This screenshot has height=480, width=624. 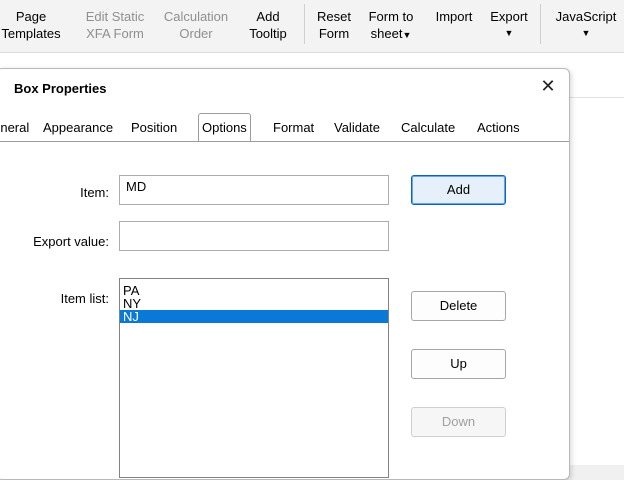 I want to click on close-icon: ✕, so click(x=548, y=86).